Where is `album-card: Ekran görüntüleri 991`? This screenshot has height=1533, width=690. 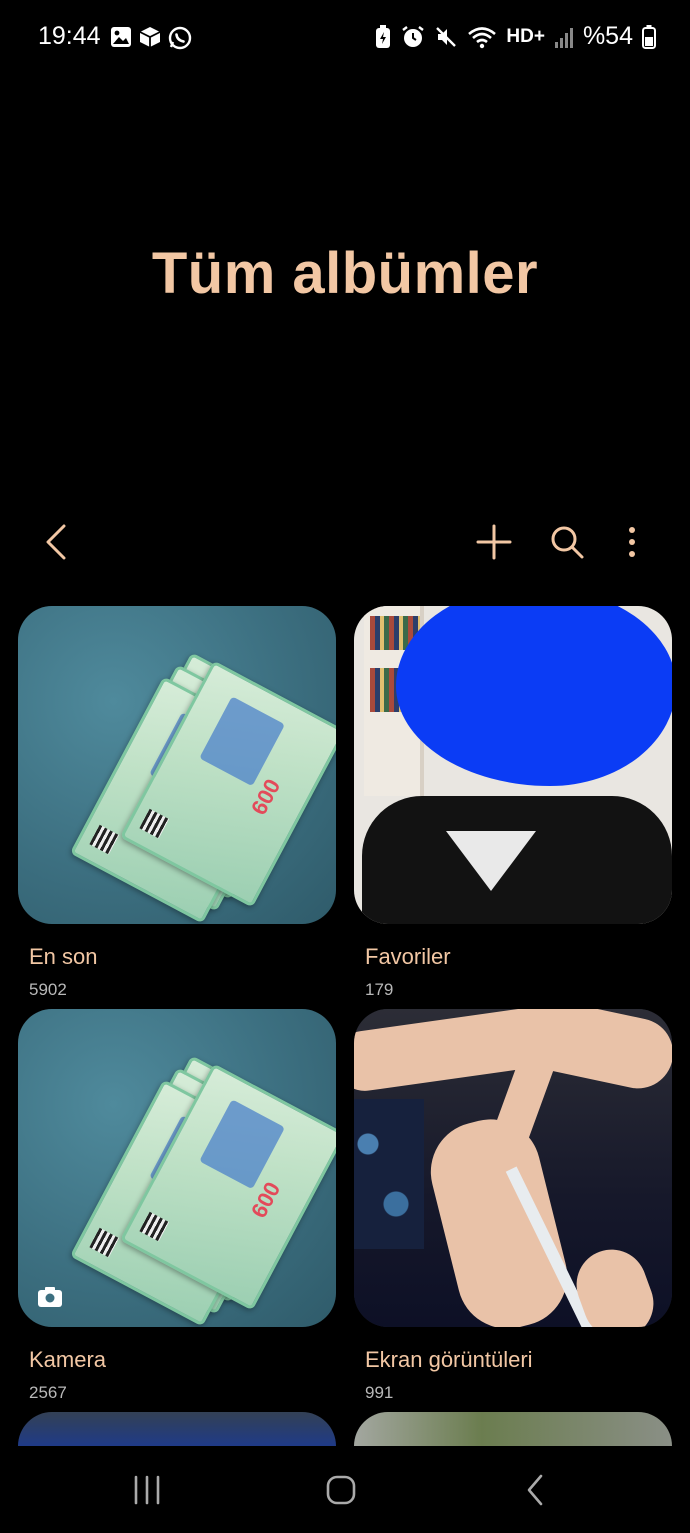 album-card: Ekran görüntüleri 991 is located at coordinates (513, 1206).